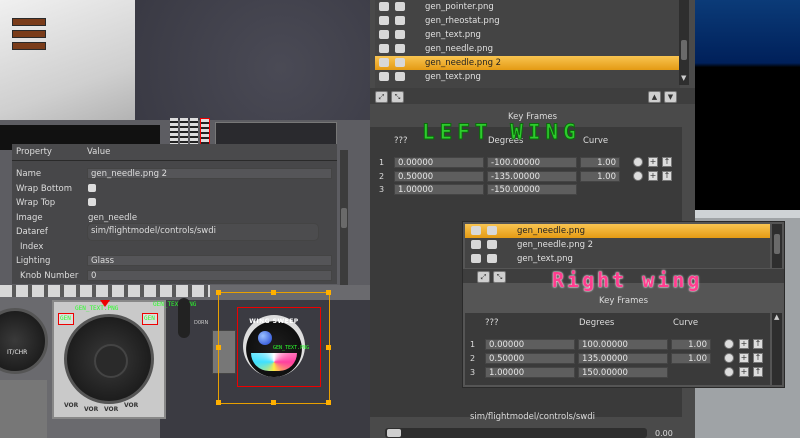 Image resolution: width=800 pixels, height=438 pixels. What do you see at coordinates (623, 372) in the screenshot?
I see `keyframe-degrees-field: 150.00000` at bounding box center [623, 372].